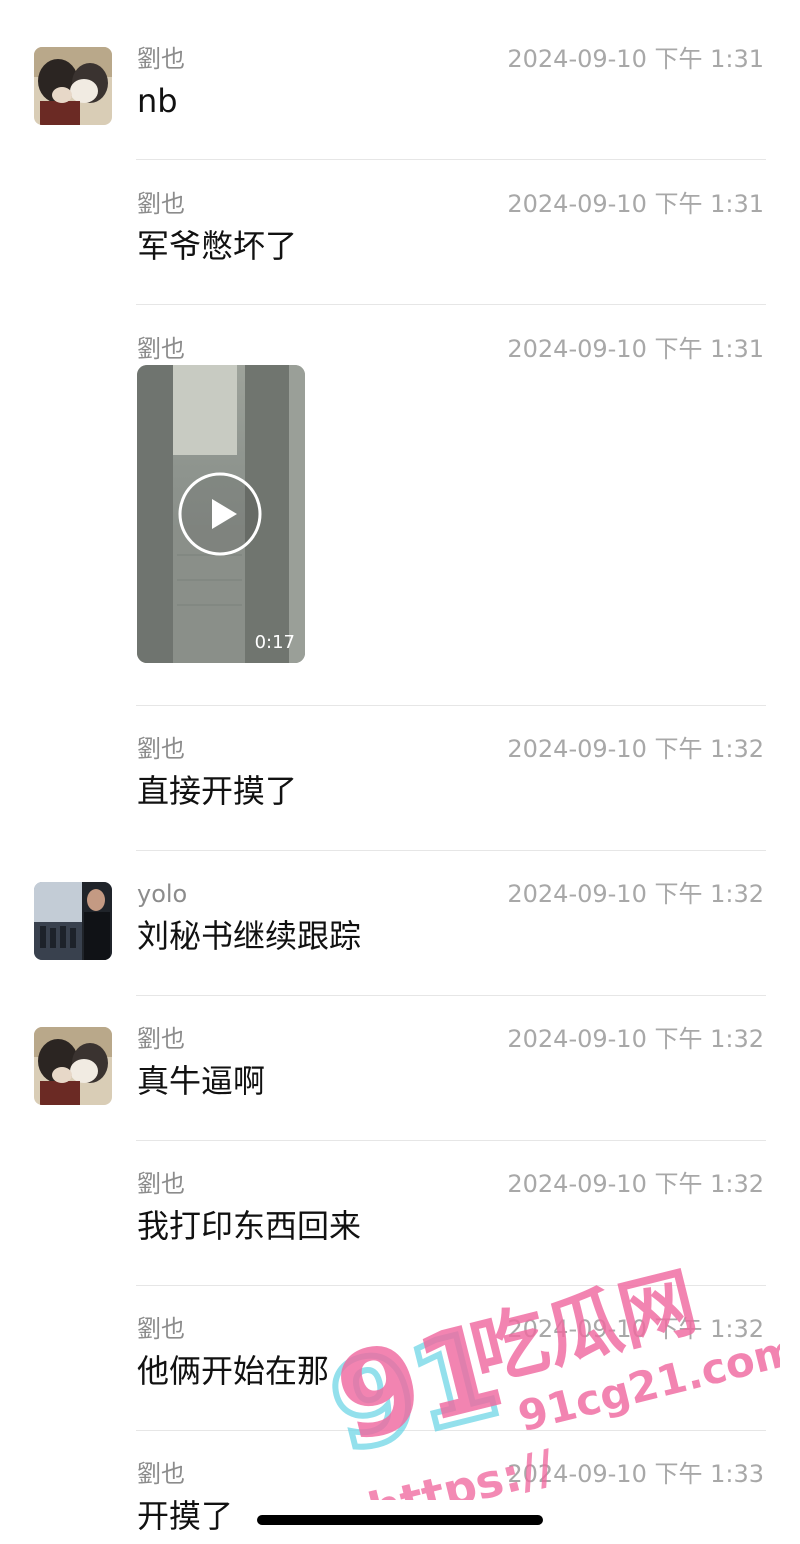  Describe the element at coordinates (274, 642) in the screenshot. I see `video-duration: 0:17` at that location.